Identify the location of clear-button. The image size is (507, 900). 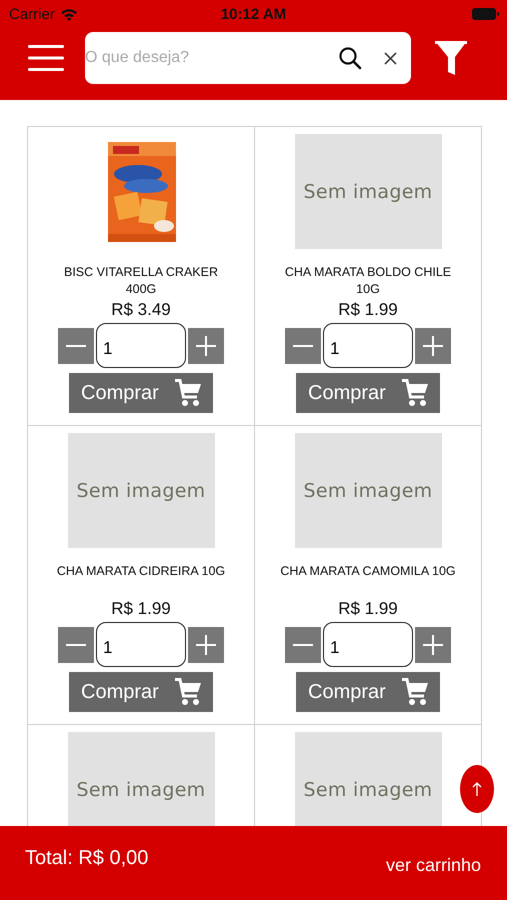
(390, 58).